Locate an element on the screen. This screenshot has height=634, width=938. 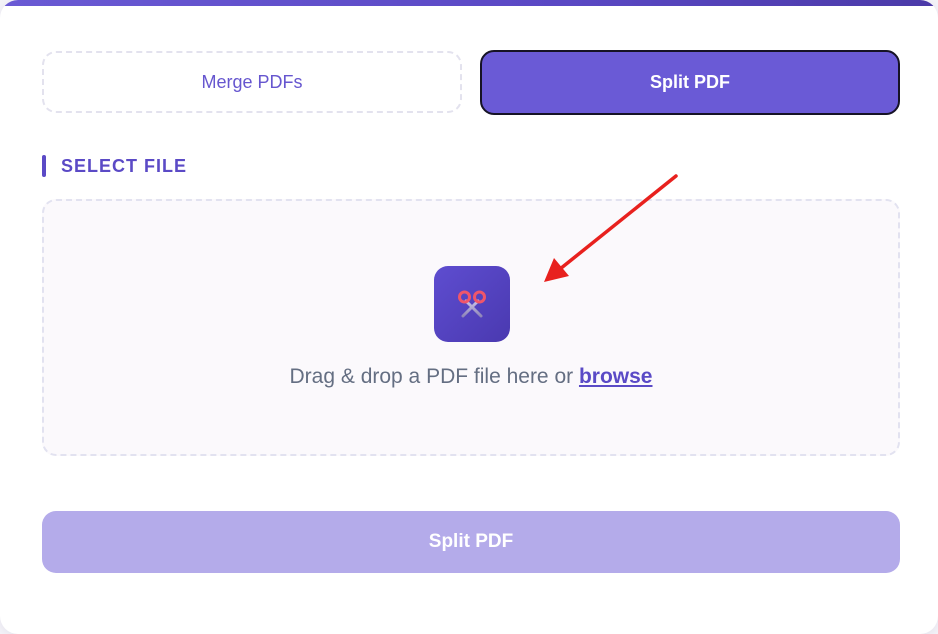
scissors-icon is located at coordinates (472, 304).